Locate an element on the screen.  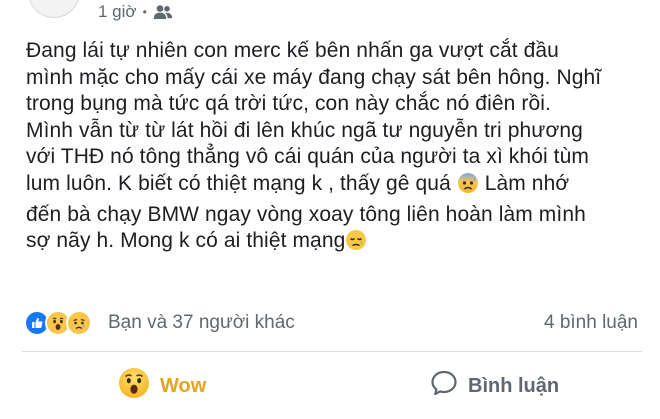
reaction-summary-link: Bạn và 37 người khác is located at coordinates (201, 323).